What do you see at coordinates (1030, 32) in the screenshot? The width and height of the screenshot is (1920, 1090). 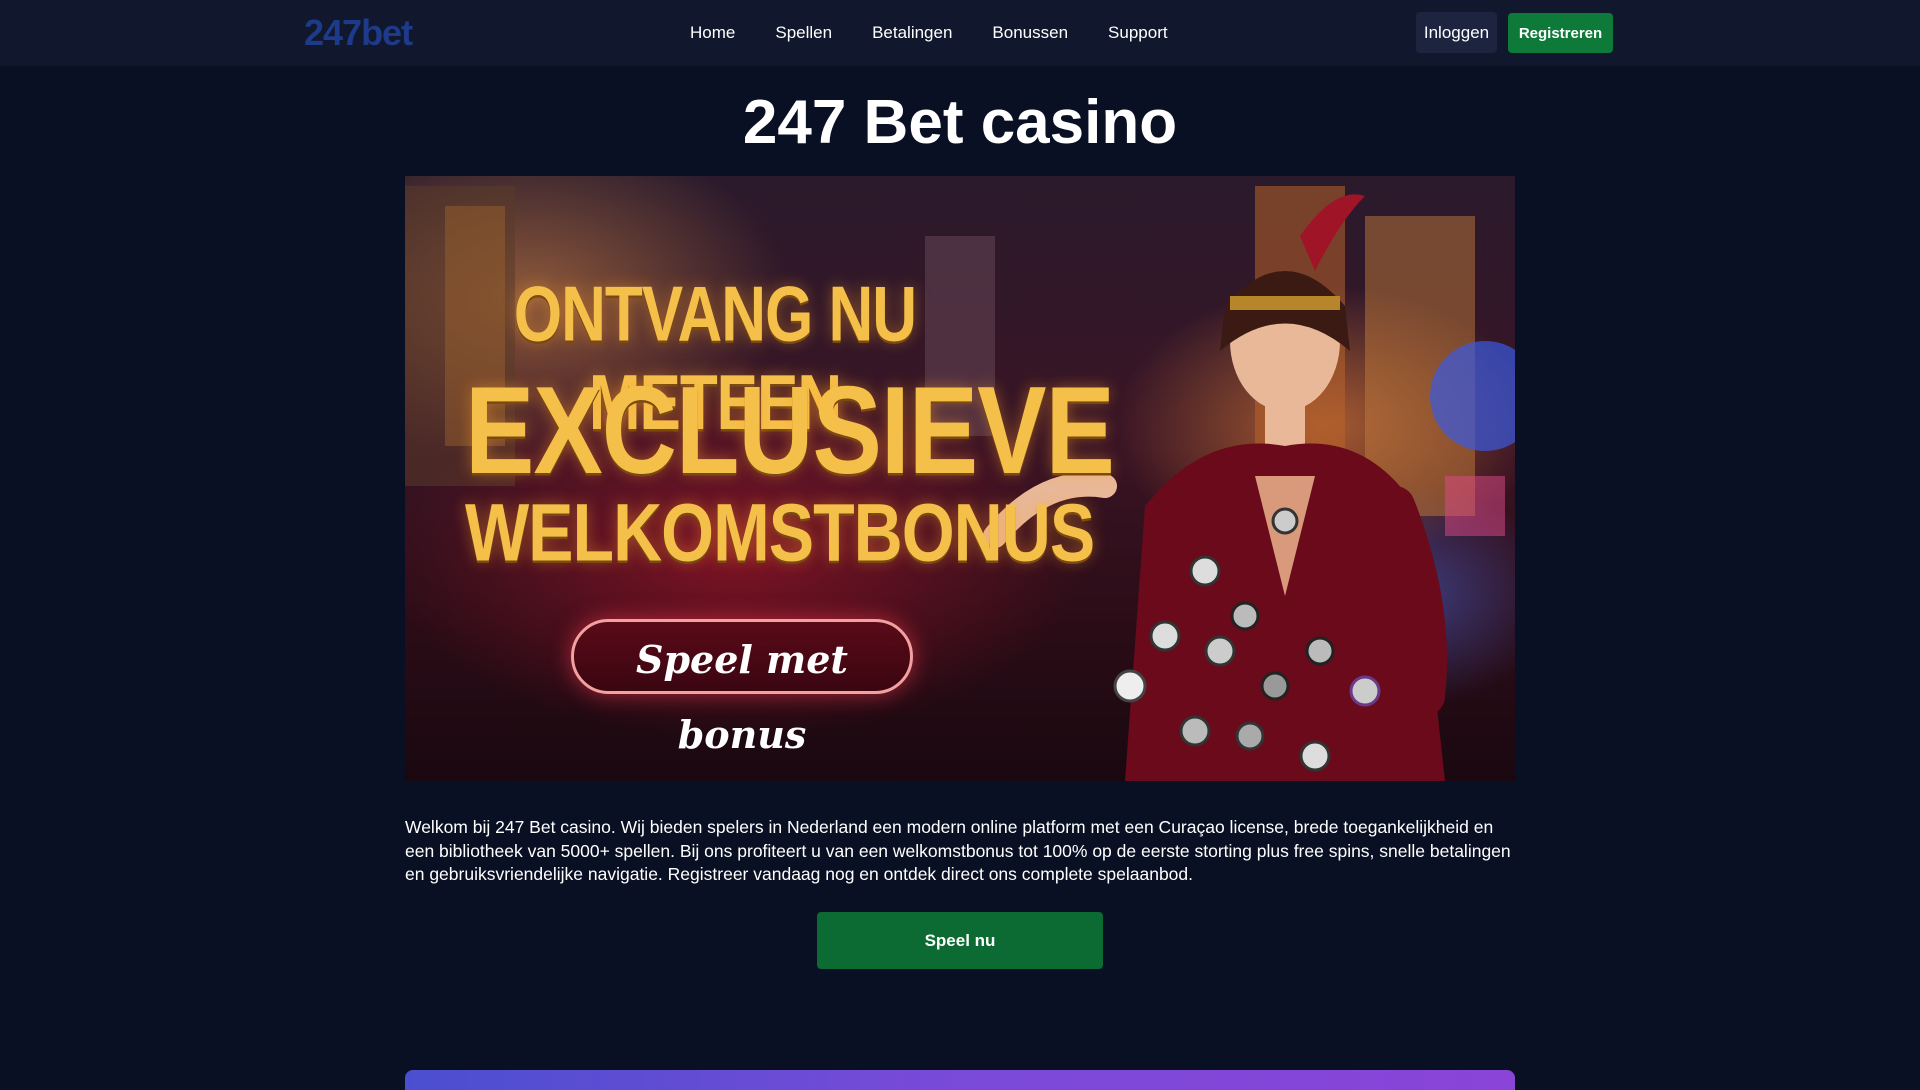 I see `nav-bonussen: Bonussen` at bounding box center [1030, 32].